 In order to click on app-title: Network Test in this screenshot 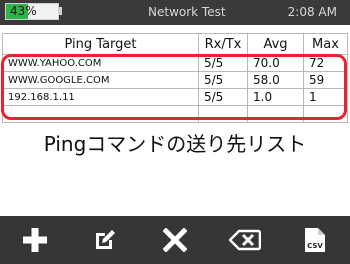, I will do `click(187, 12)`.